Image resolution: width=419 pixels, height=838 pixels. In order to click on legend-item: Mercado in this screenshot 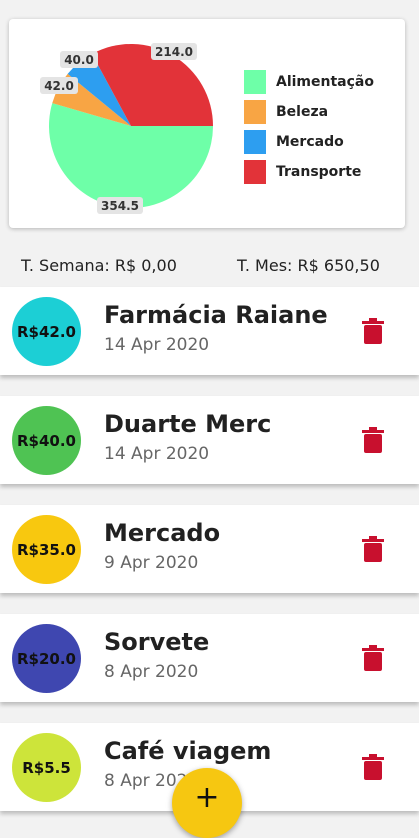, I will do `click(309, 142)`.